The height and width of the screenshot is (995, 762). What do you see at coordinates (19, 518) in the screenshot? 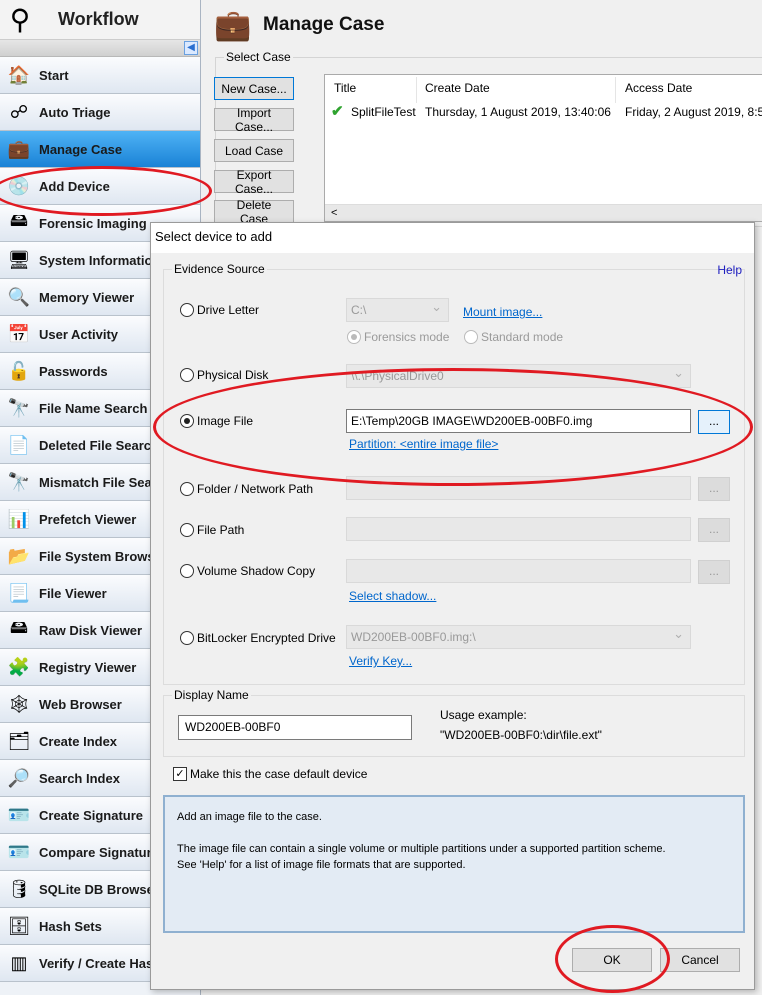
I see `prefetch-chart-icon: 📊` at bounding box center [19, 518].